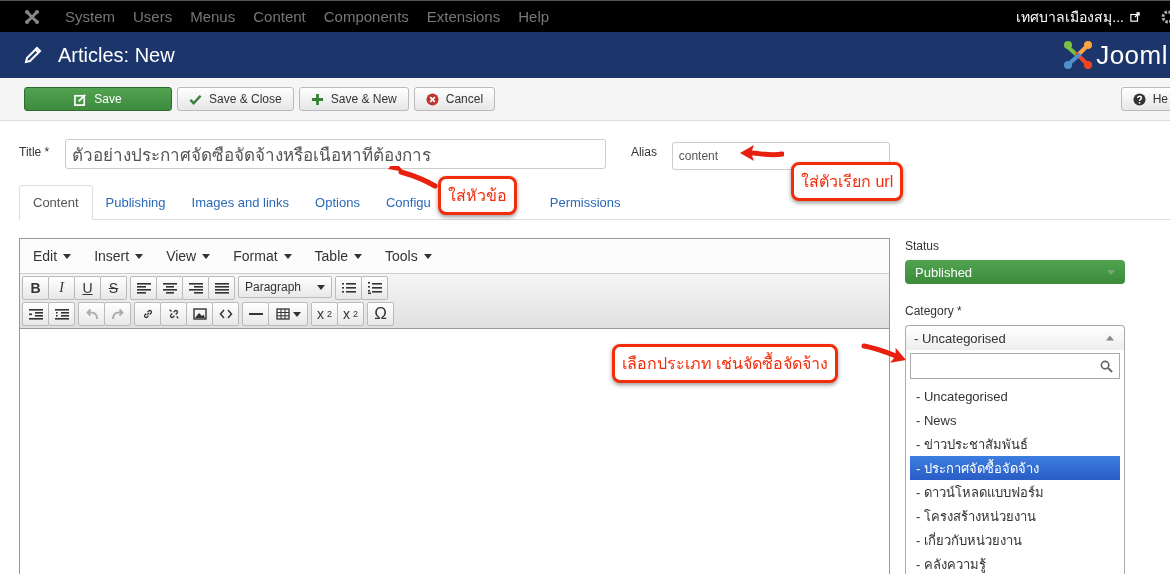 Image resolution: width=1170 pixels, height=574 pixels. I want to click on format-button: I, so click(61, 288).